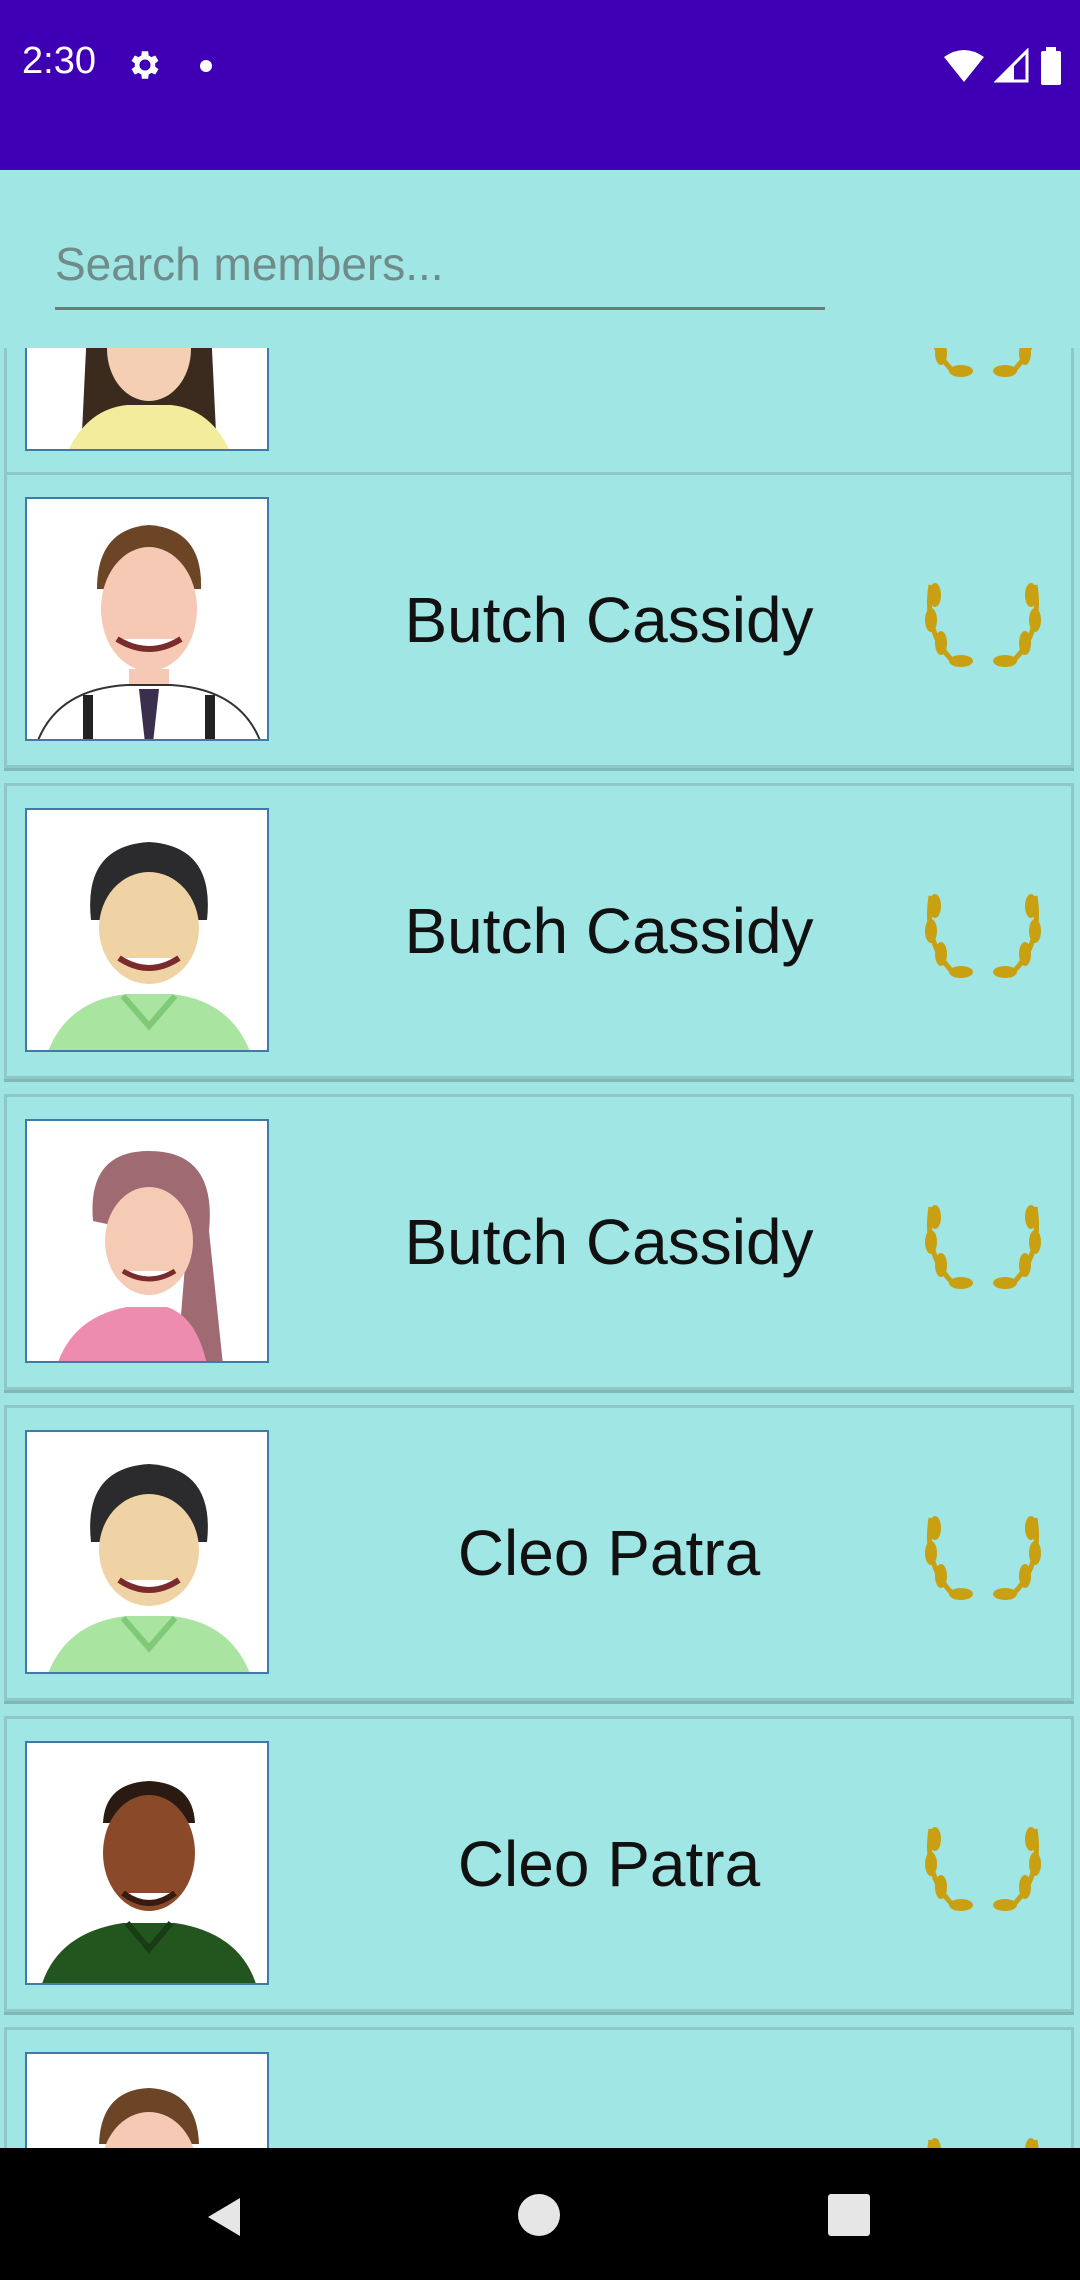  Describe the element at coordinates (59, 61) in the screenshot. I see `status-time: 2:30` at that location.